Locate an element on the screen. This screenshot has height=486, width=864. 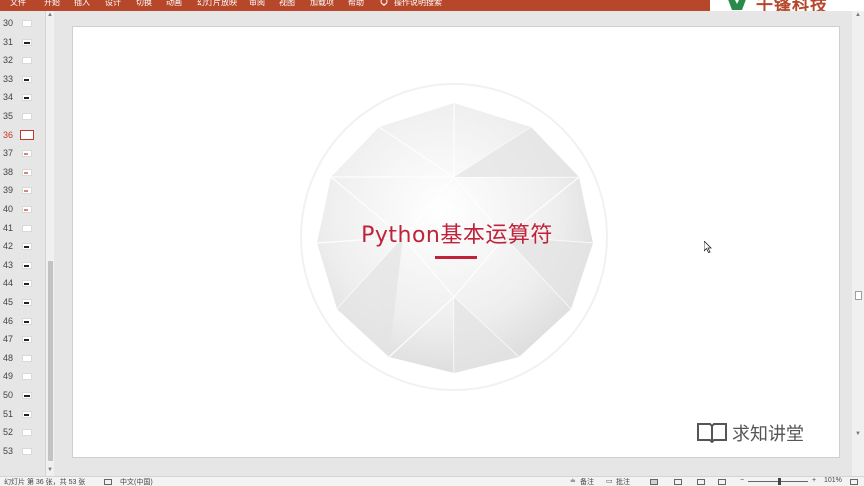
slide-thumbnail-36: 36 is located at coordinates (22, 136).